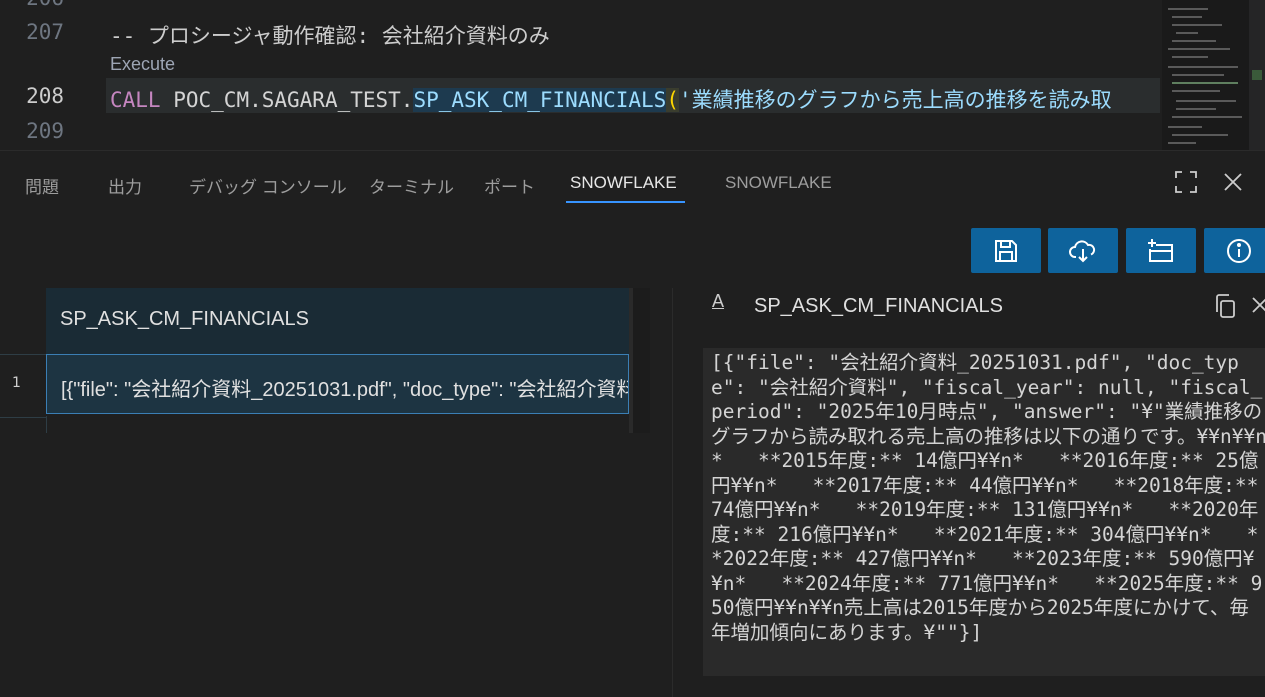 The height and width of the screenshot is (697, 1265). Describe the element at coordinates (672, 492) in the screenshot. I see `panel-divider` at that location.